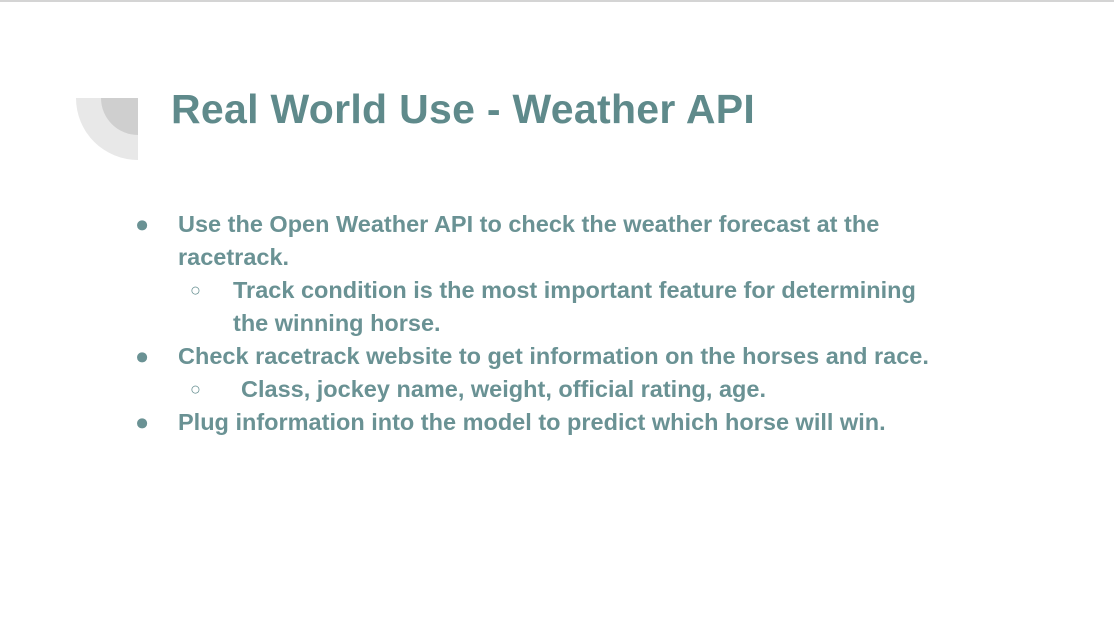 The width and height of the screenshot is (1114, 628). I want to click on top-border, so click(557, 1).